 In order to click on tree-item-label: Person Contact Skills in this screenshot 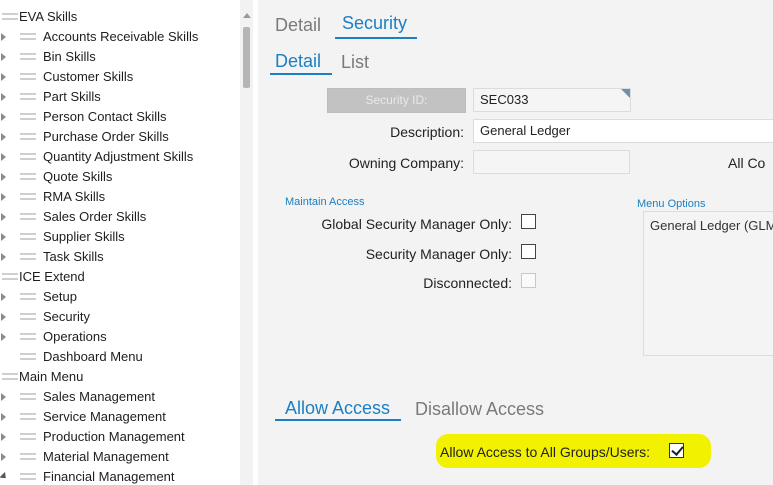, I will do `click(105, 116)`.